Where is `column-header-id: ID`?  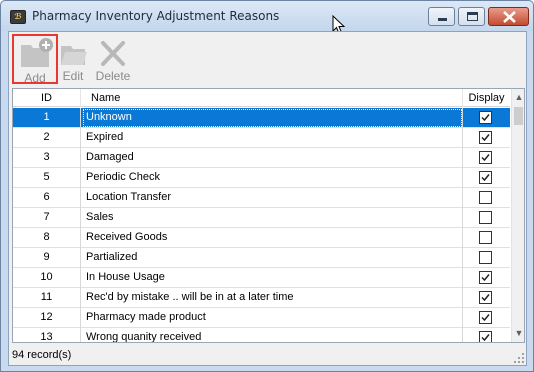
column-header-id: ID is located at coordinates (47, 98).